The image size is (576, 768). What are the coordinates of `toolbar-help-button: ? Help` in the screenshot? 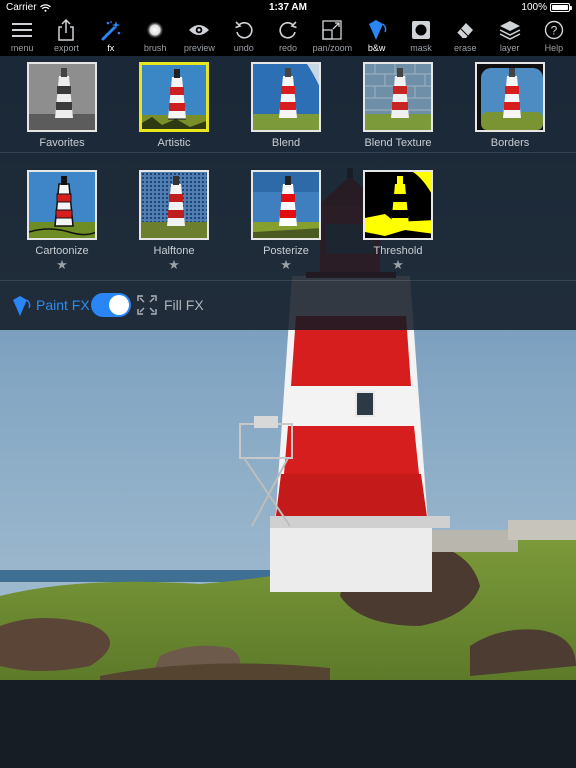 It's located at (554, 36).